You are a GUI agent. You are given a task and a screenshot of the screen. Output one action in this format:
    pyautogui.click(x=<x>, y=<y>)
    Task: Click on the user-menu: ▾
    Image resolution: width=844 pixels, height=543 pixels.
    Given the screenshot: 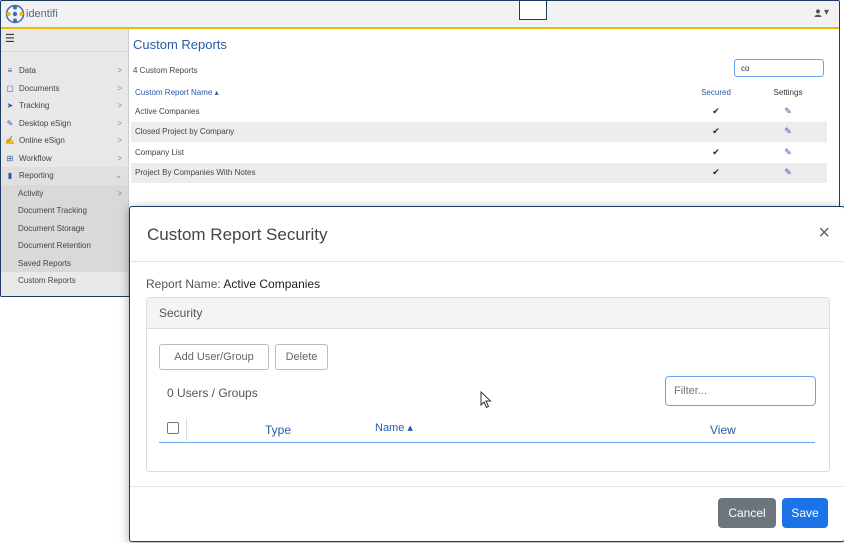 What is the action you would take?
    pyautogui.click(x=821, y=12)
    